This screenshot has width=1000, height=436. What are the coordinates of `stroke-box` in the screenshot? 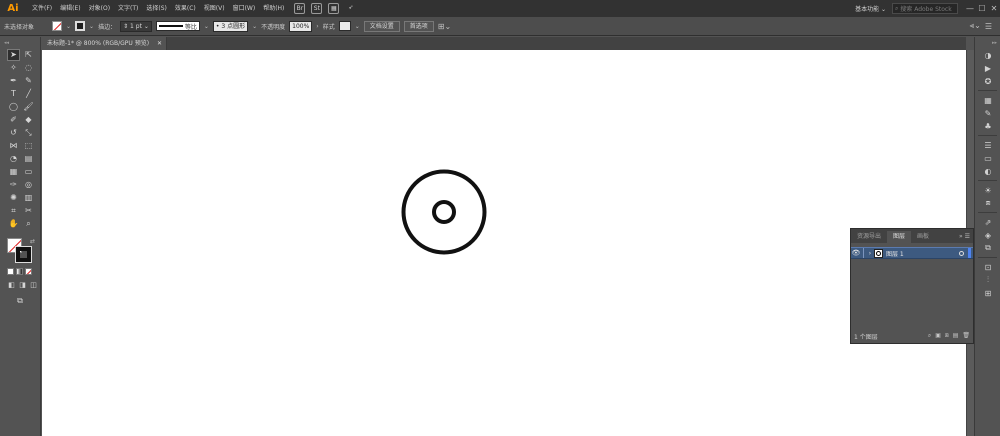 It's located at (23, 254).